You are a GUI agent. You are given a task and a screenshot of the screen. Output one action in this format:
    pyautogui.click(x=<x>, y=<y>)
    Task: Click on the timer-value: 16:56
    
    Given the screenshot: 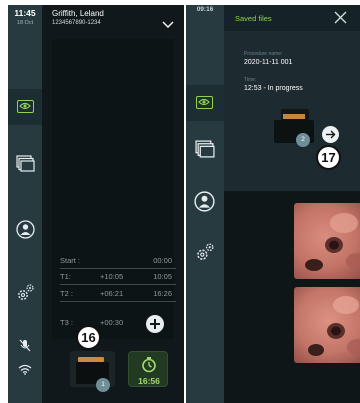 What is the action you would take?
    pyautogui.click(x=149, y=381)
    